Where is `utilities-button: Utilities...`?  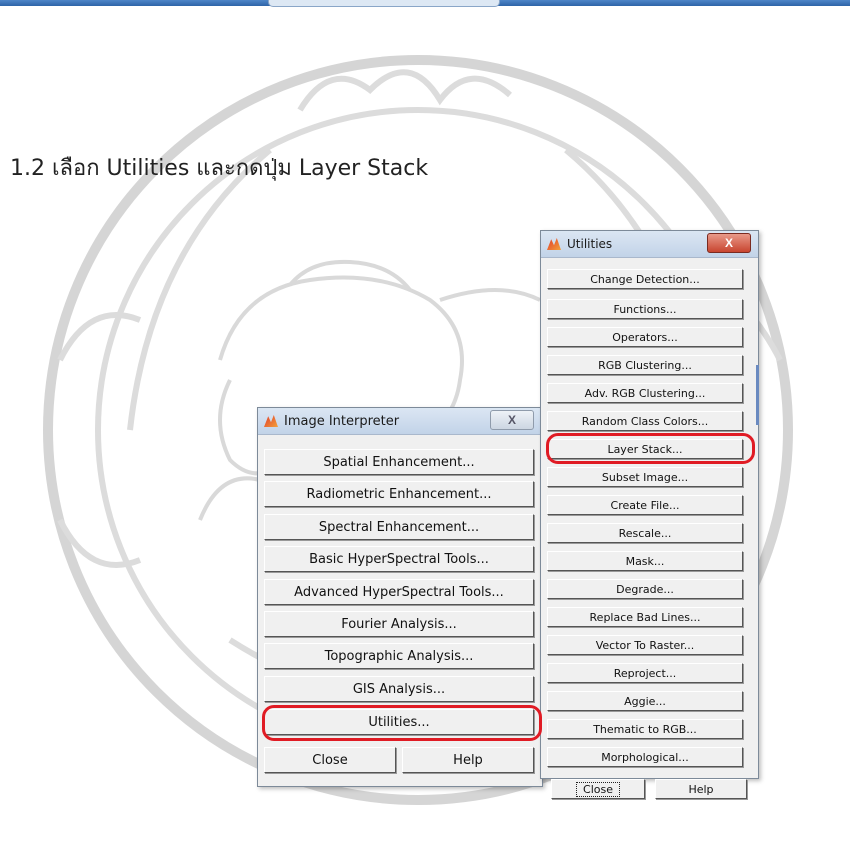 utilities-button: Utilities... is located at coordinates (399, 722).